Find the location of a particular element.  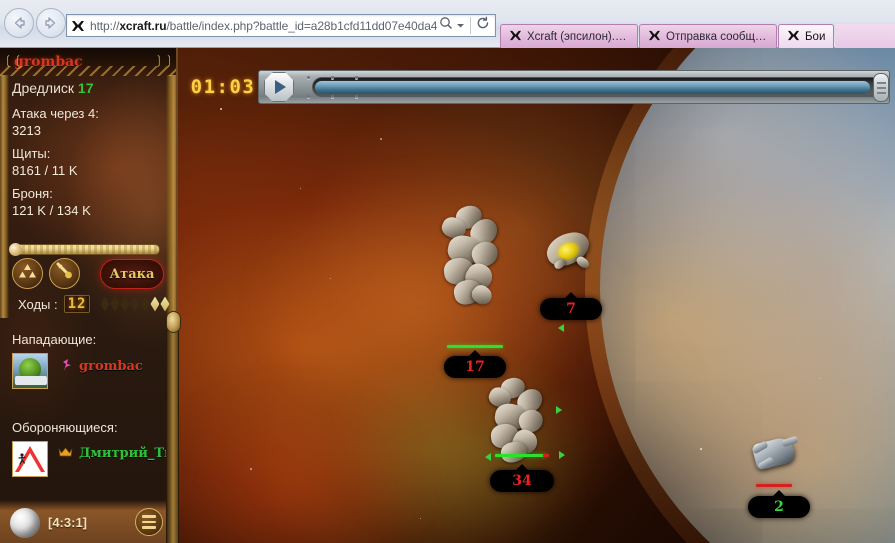

banner-right-ornament-icon: ❳❳ is located at coordinates (163, 60).